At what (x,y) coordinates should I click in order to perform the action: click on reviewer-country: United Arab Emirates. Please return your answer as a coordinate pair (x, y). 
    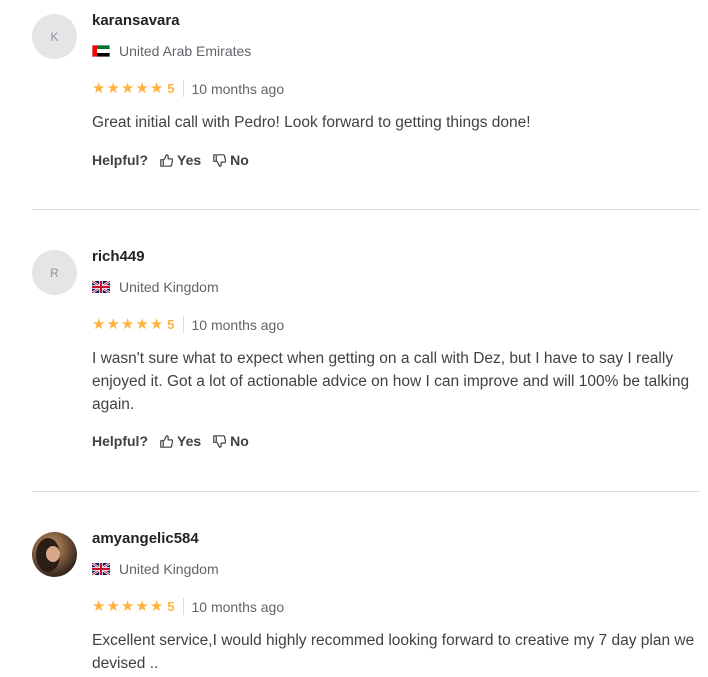
    Looking at the image, I should click on (171, 51).